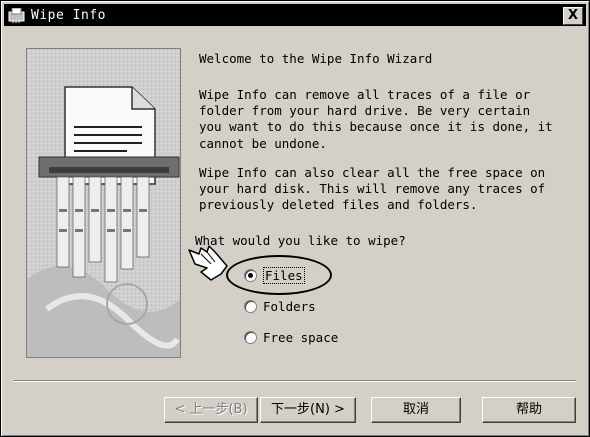  Describe the element at coordinates (211, 410) in the screenshot. I see `back-button: < 上一步(B)` at that location.